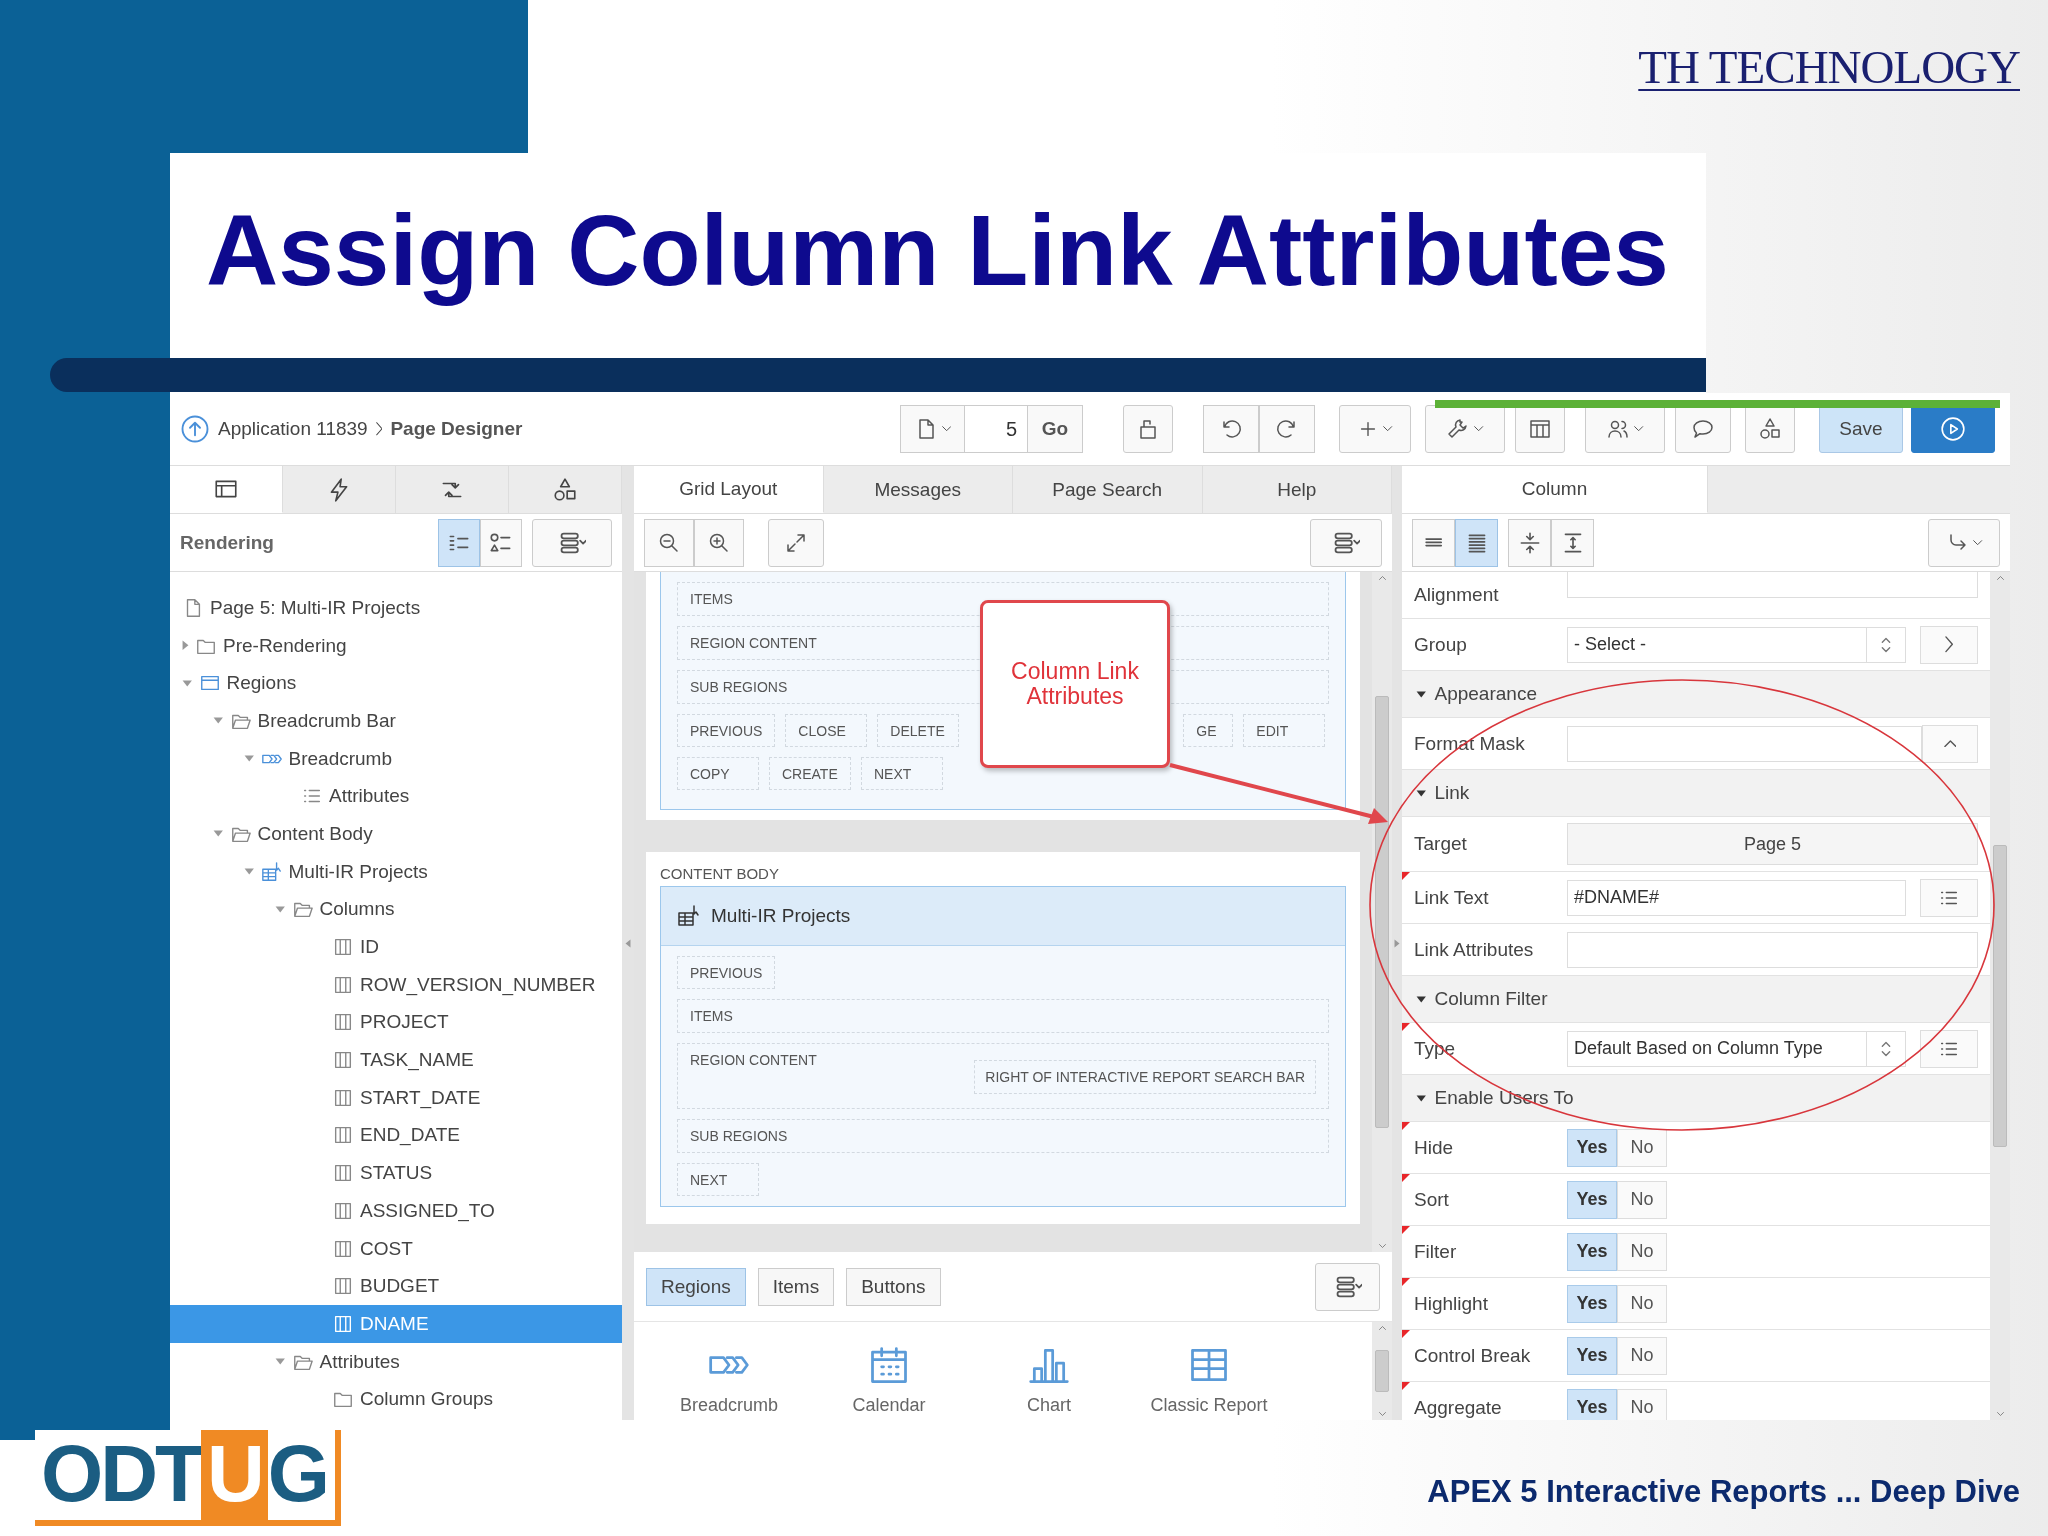 The height and width of the screenshot is (1536, 2048). What do you see at coordinates (1555, 489) in the screenshot?
I see `panel-tab: Column` at bounding box center [1555, 489].